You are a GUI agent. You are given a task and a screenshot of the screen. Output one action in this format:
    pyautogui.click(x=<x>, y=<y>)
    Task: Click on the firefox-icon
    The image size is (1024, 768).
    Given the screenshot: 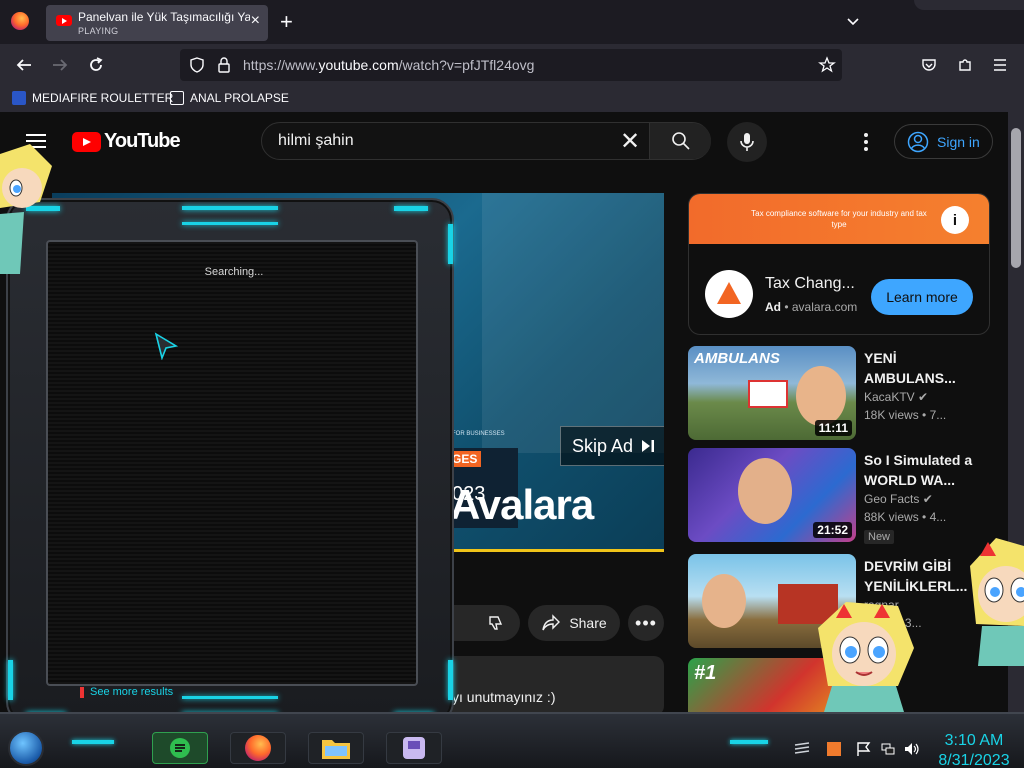 What is the action you would take?
    pyautogui.click(x=258, y=748)
    